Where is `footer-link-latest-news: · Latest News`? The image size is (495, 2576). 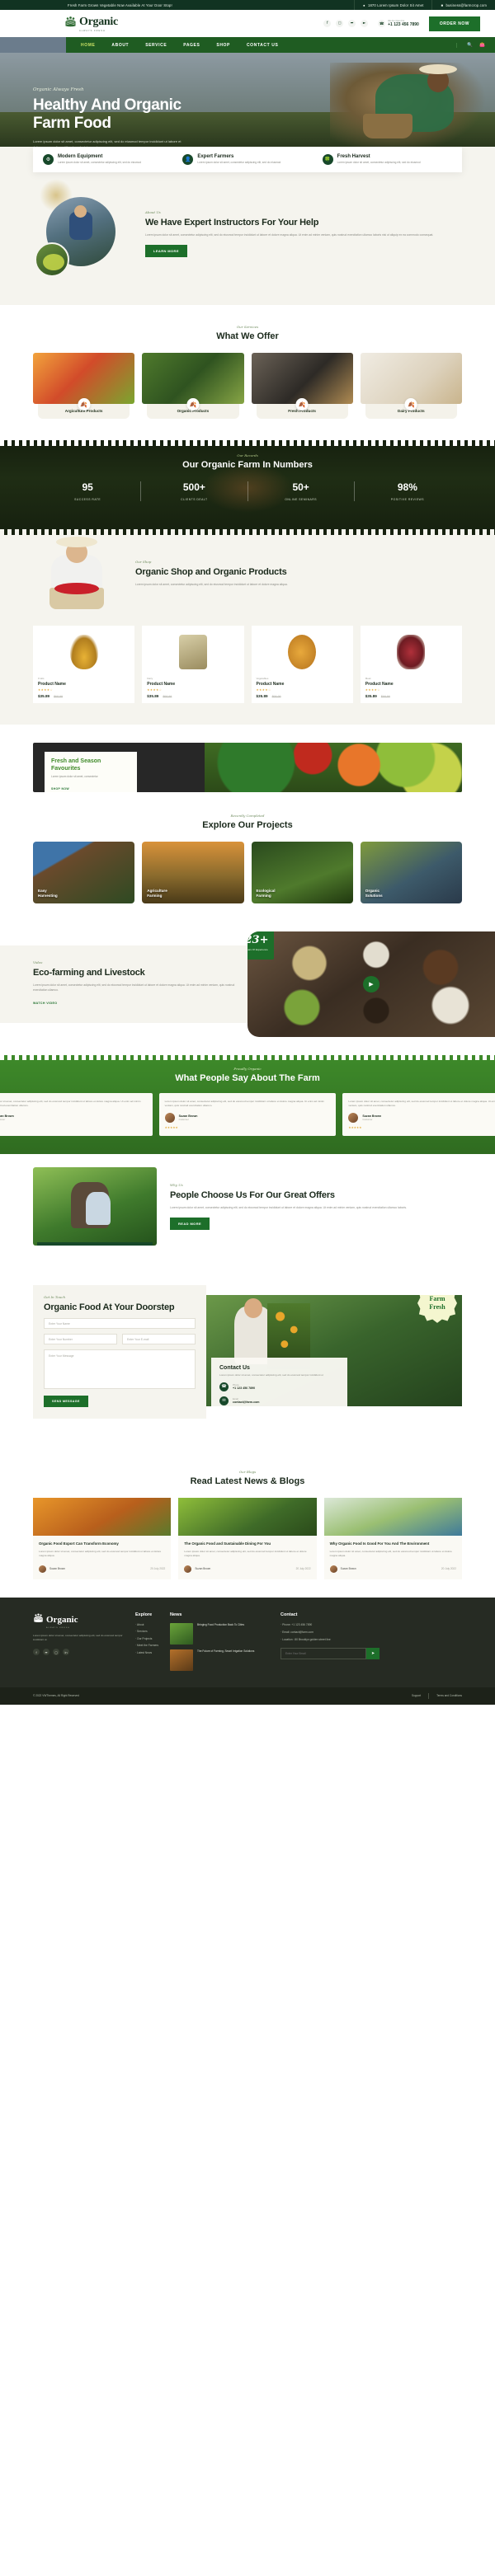
footer-link-latest-news: · Latest News is located at coordinates (146, 1653).